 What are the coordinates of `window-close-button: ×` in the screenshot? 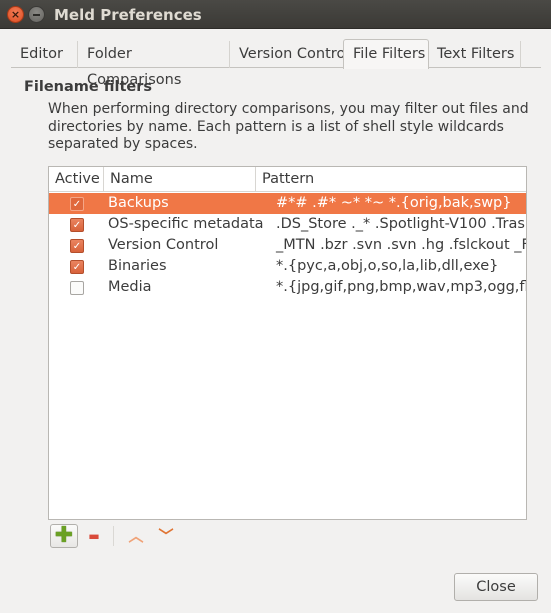 It's located at (15, 14).